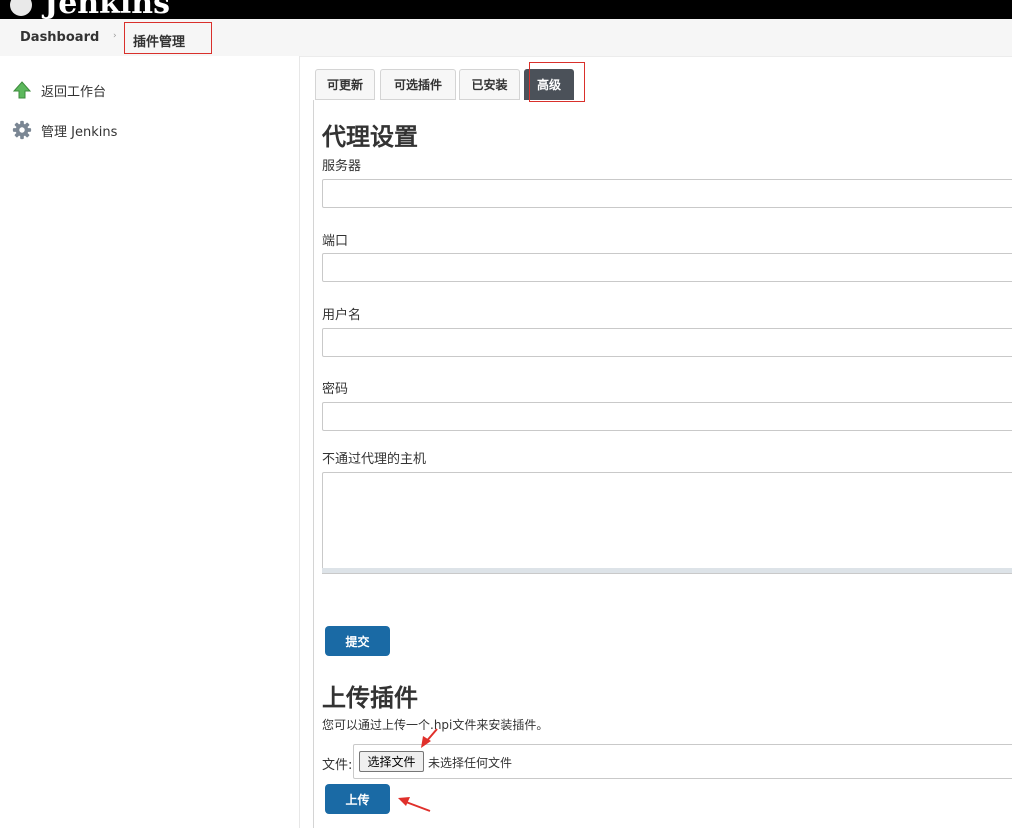 The height and width of the screenshot is (828, 1012). What do you see at coordinates (345, 84) in the screenshot?
I see `tab-updates: 可更新` at bounding box center [345, 84].